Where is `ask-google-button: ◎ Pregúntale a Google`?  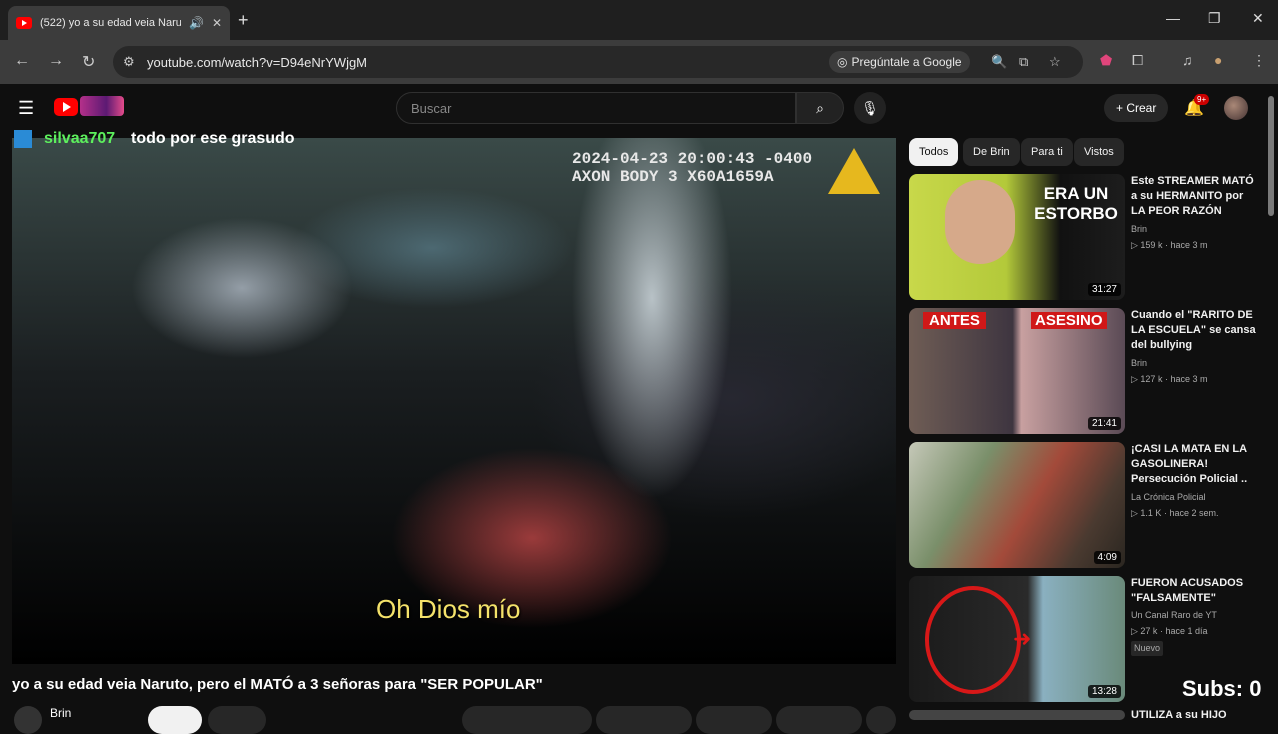
ask-google-button: ◎ Pregúntale a Google is located at coordinates (899, 62).